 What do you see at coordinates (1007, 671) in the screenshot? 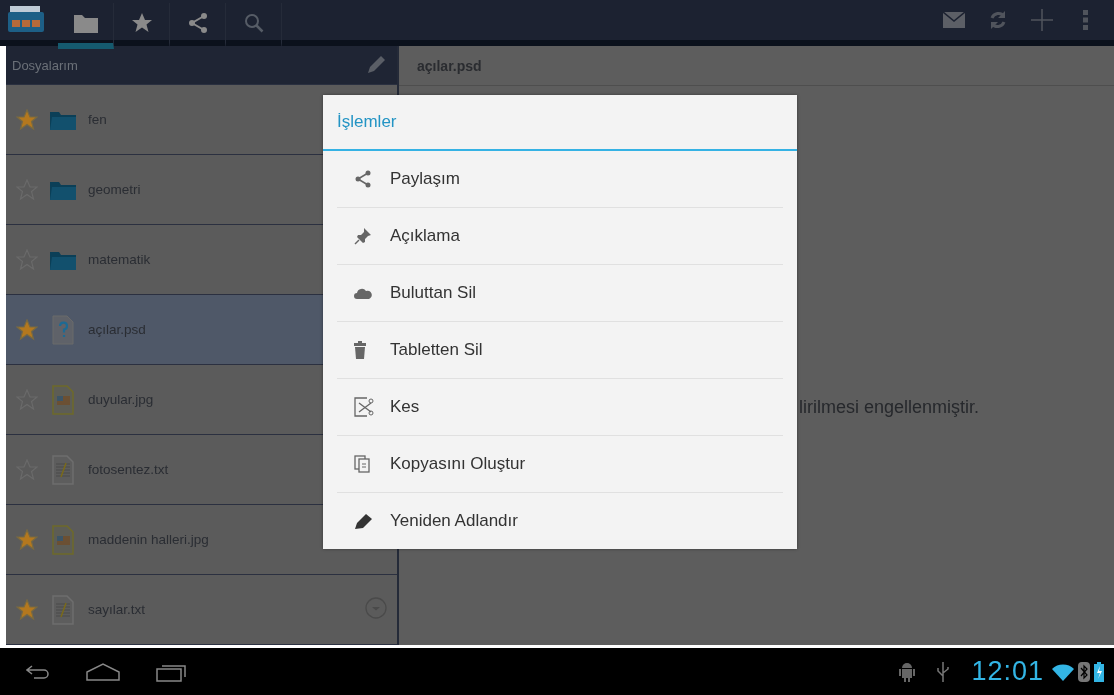
I see `clock-time: 12:01` at bounding box center [1007, 671].